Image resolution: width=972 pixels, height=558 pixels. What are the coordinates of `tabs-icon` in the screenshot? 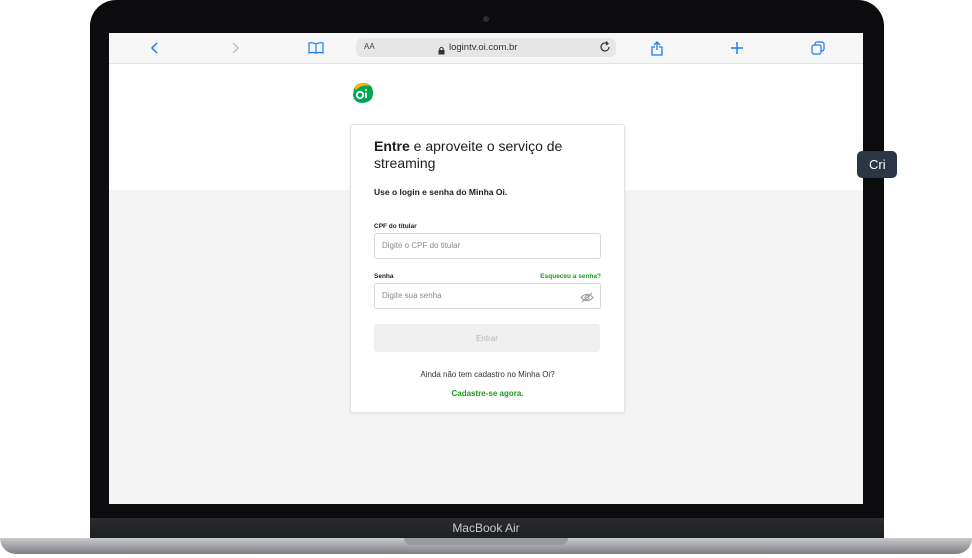 It's located at (818, 48).